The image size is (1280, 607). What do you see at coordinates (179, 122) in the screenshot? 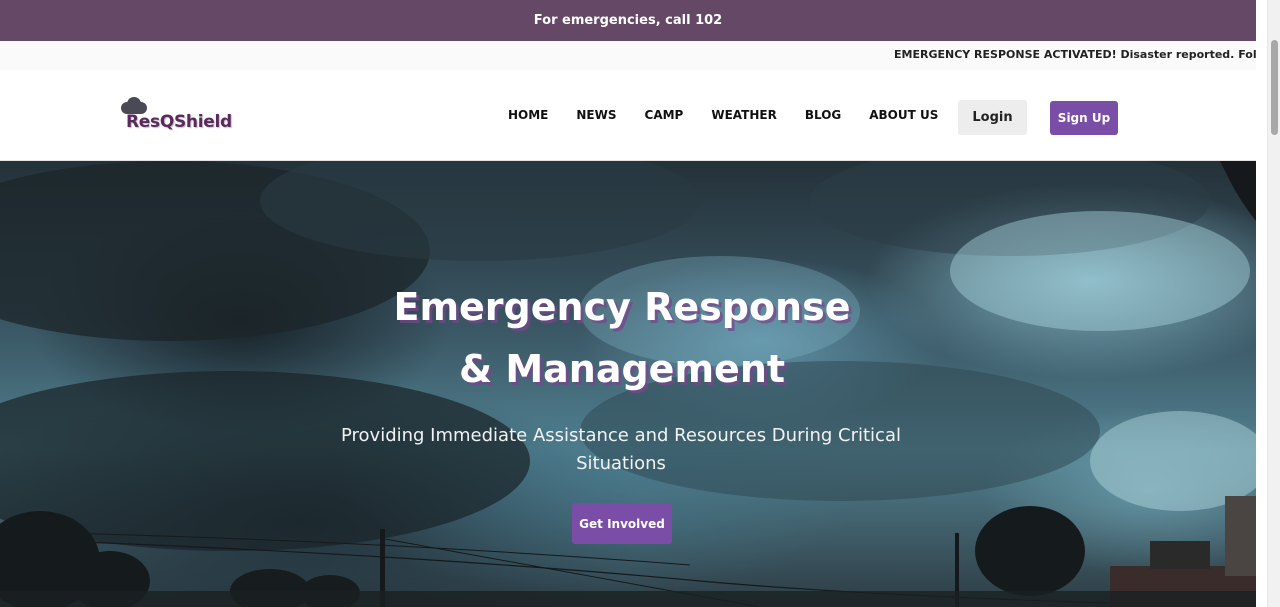
I see `brand-name: ResQShield` at bounding box center [179, 122].